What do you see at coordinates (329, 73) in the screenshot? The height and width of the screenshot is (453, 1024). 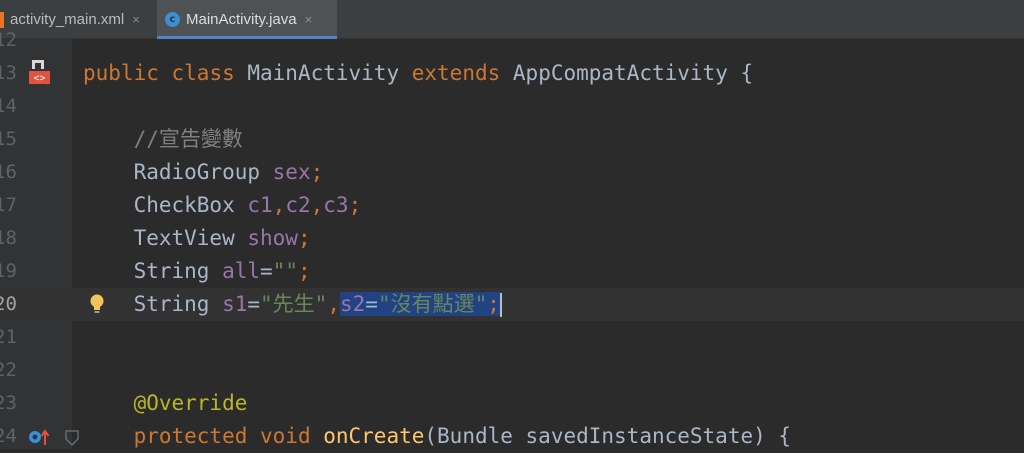 I see `code-token: MainActivity` at bounding box center [329, 73].